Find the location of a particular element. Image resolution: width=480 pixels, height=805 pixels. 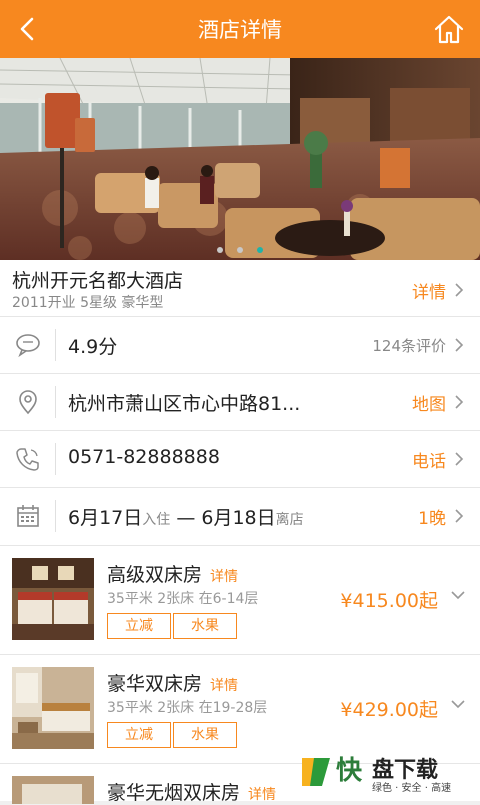

rating-score: 4.9分 is located at coordinates (93, 347).